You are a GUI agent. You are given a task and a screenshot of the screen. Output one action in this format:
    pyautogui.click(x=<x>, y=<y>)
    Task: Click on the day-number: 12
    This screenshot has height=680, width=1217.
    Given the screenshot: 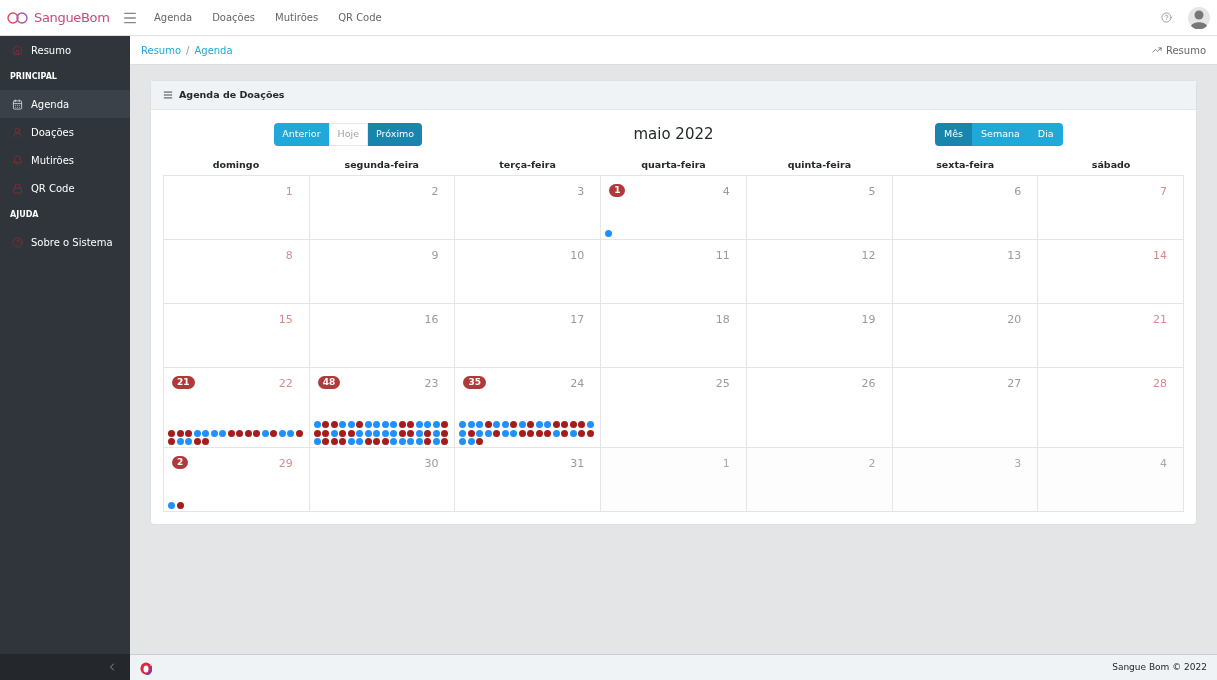 What is the action you would take?
    pyautogui.click(x=872, y=256)
    